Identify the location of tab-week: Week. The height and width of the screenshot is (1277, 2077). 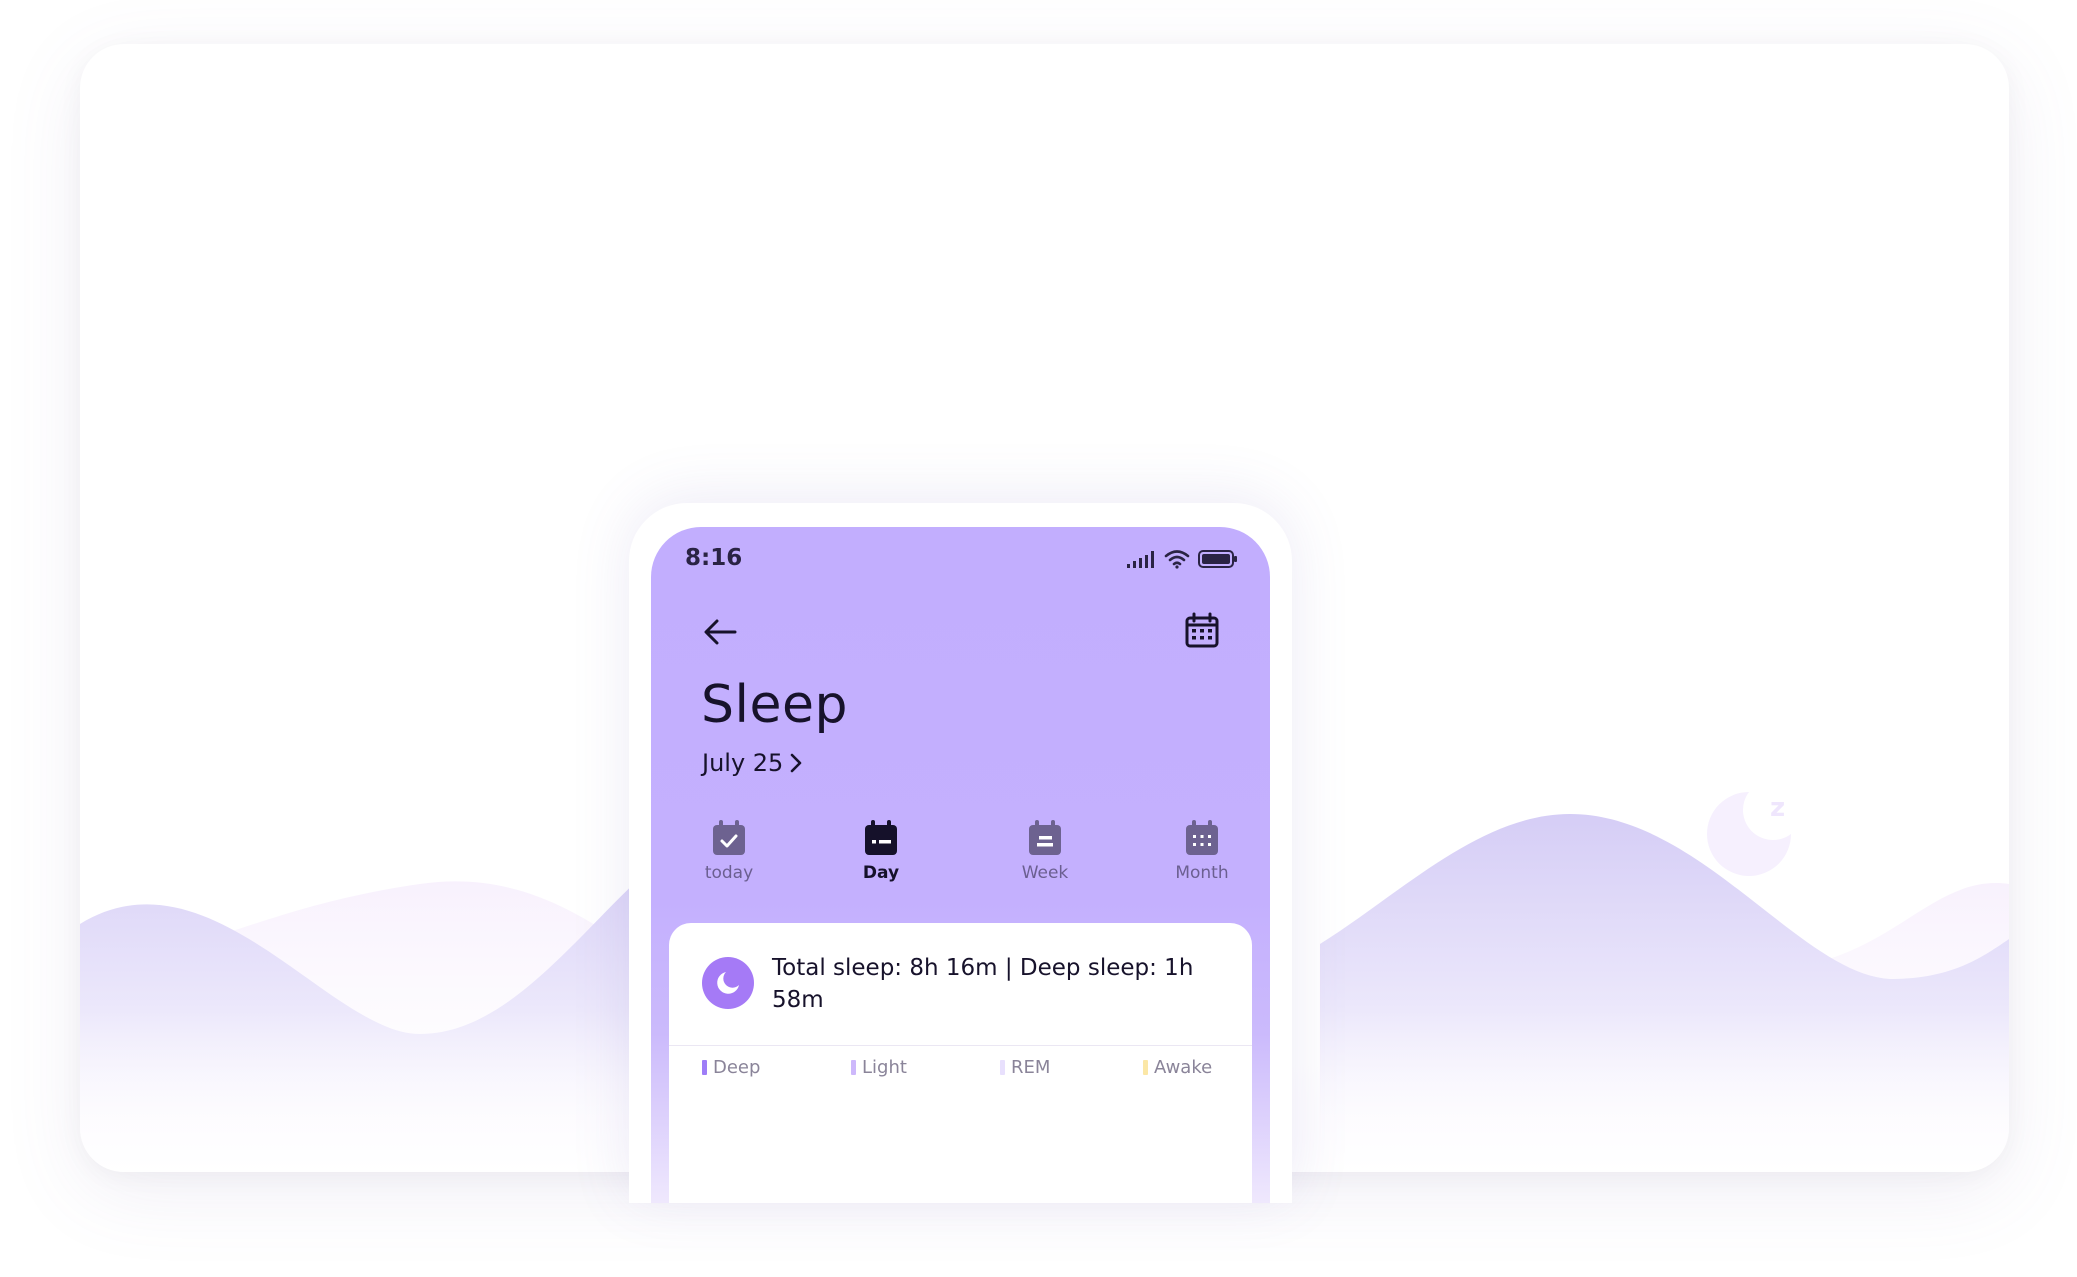
(1045, 851).